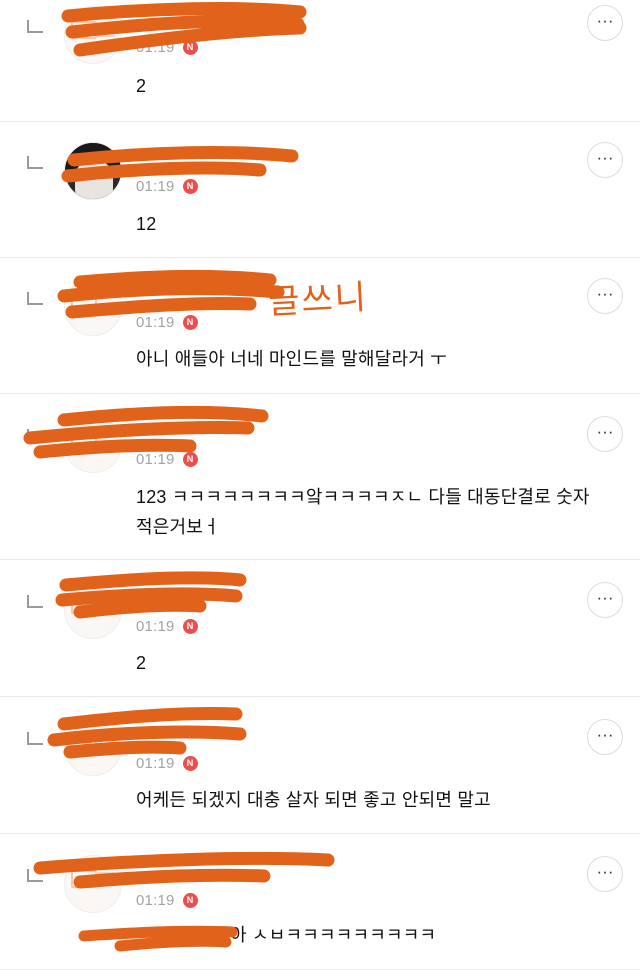 This screenshot has height=970, width=640. I want to click on handwritten-annotation: 글쓰니, so click(318, 300).